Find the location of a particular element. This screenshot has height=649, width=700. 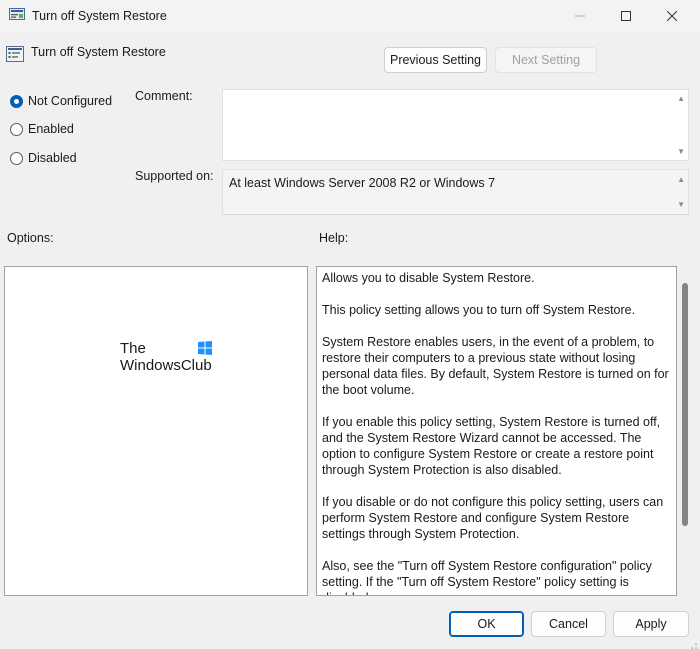

maximize-button is located at coordinates (626, 16).